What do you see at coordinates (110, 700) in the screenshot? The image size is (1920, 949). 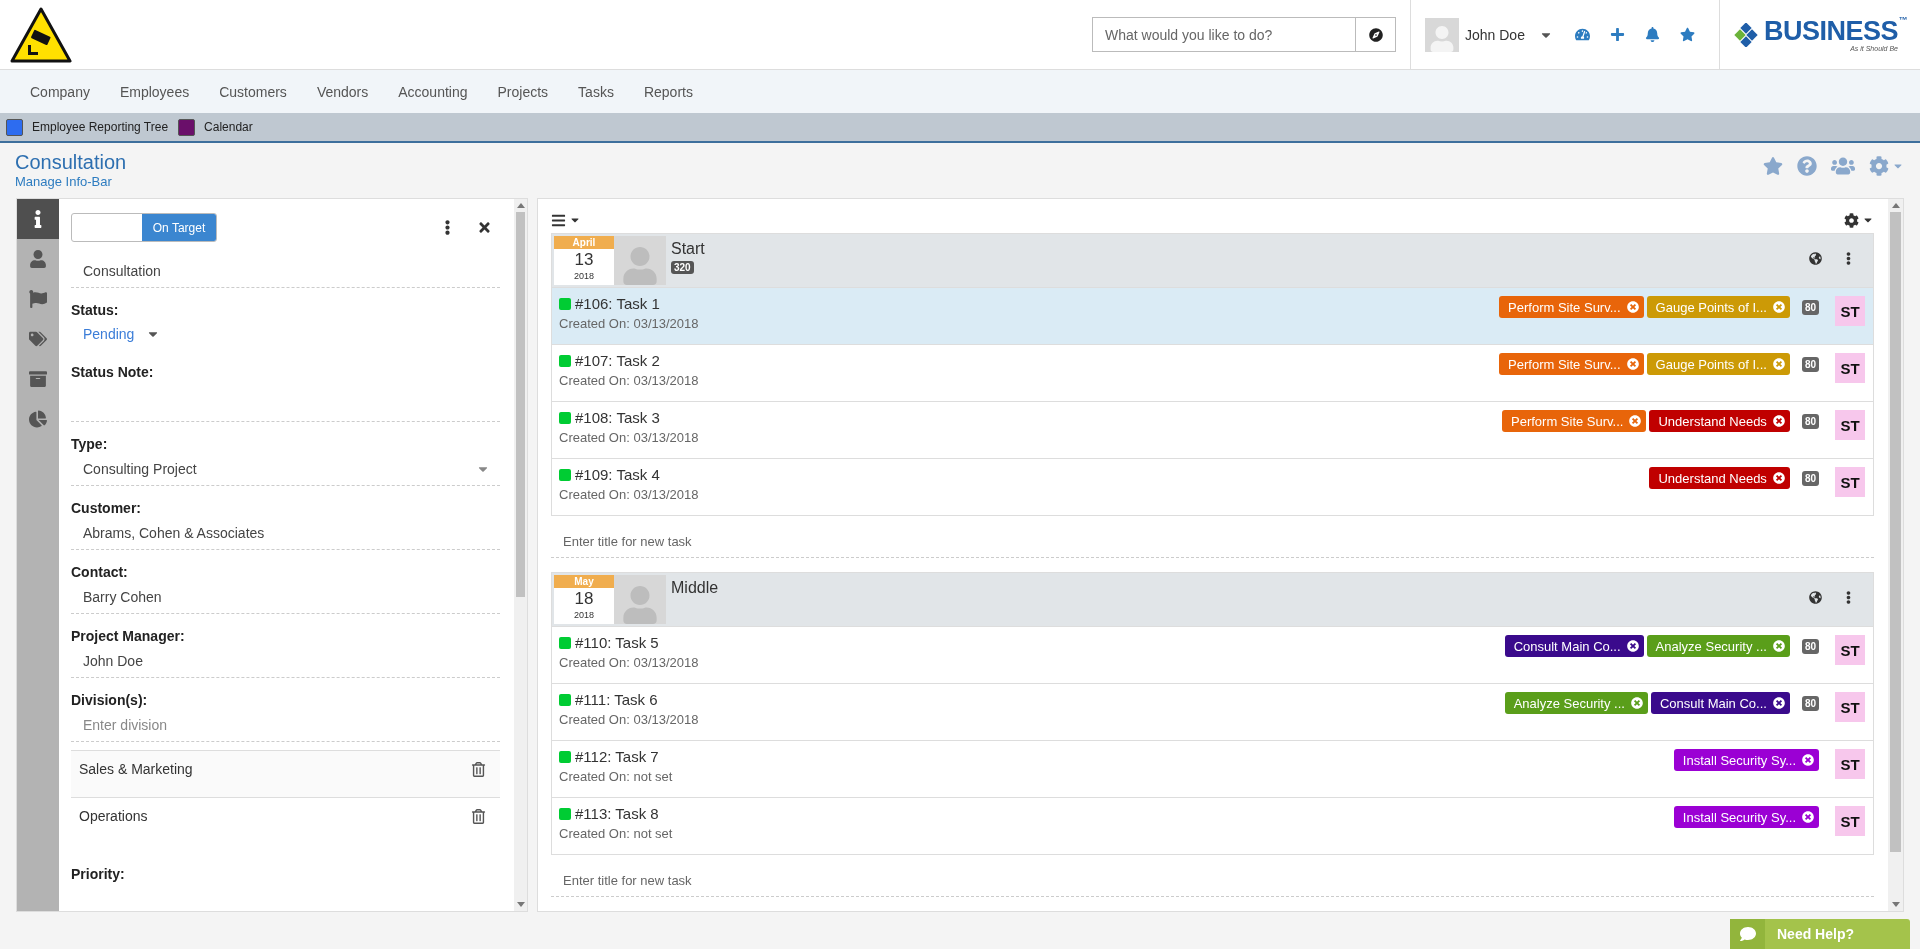 I see `field-label: Division(s):` at bounding box center [110, 700].